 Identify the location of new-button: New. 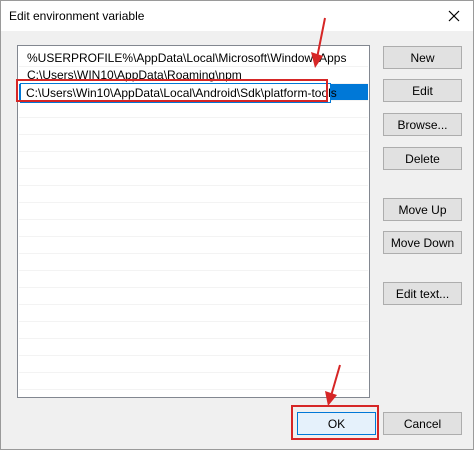
(422, 57).